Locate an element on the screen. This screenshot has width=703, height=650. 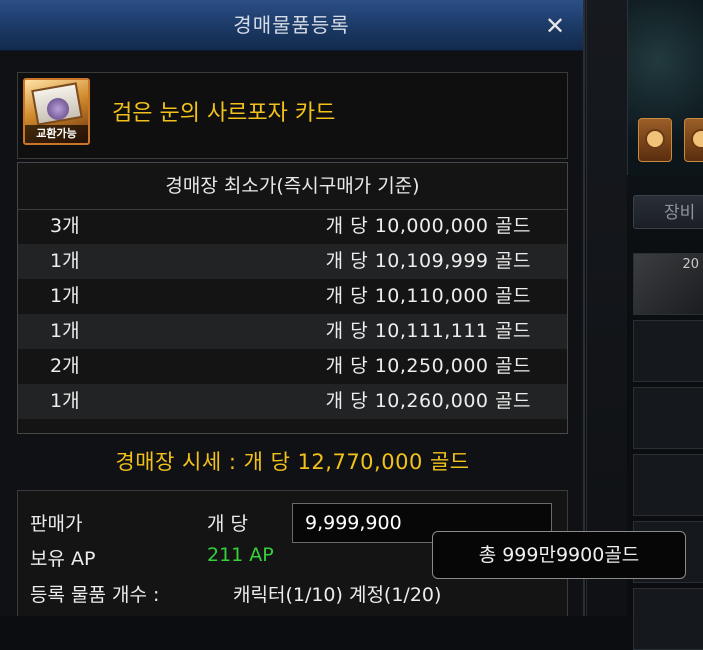
table-row: 1개 개 당 10,260,000 골드 is located at coordinates (292, 401).